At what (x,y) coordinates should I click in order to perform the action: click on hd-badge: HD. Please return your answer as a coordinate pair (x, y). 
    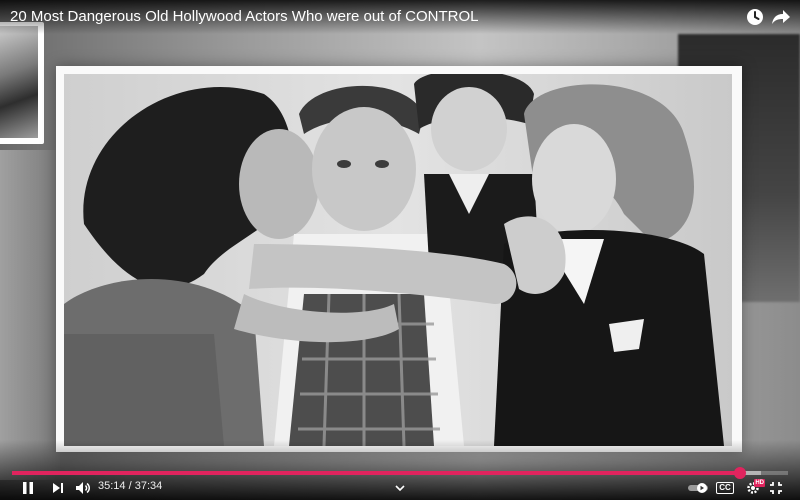
    Looking at the image, I should click on (759, 483).